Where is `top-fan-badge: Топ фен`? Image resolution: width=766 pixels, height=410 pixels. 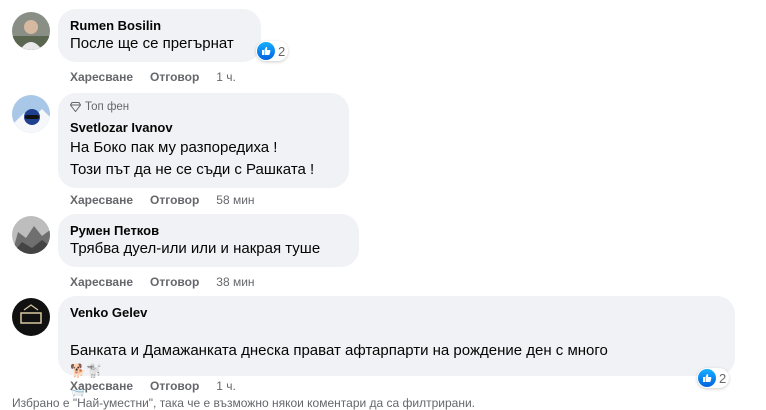 top-fan-badge: Топ фен is located at coordinates (203, 107).